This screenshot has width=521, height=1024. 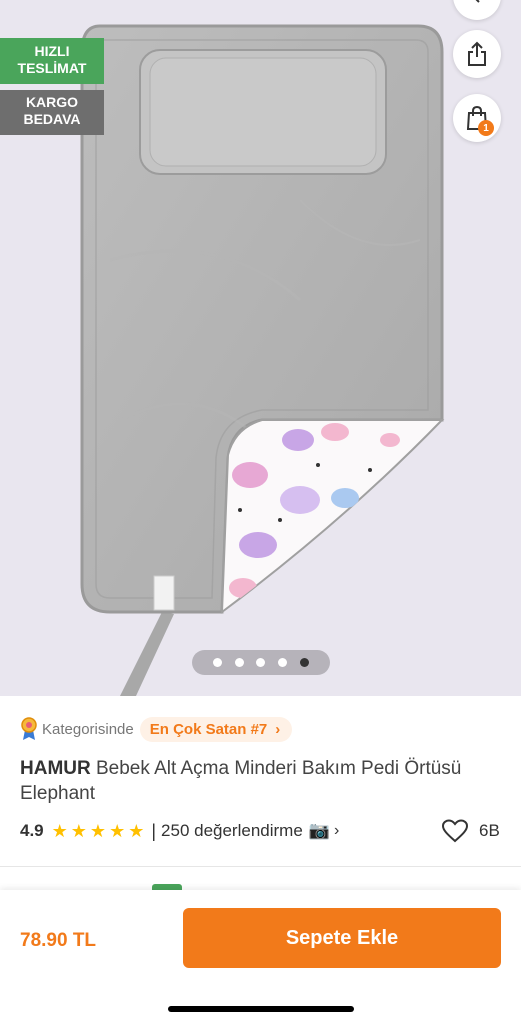 What do you see at coordinates (55, 768) in the screenshot?
I see `product-brand: HAMUR` at bounding box center [55, 768].